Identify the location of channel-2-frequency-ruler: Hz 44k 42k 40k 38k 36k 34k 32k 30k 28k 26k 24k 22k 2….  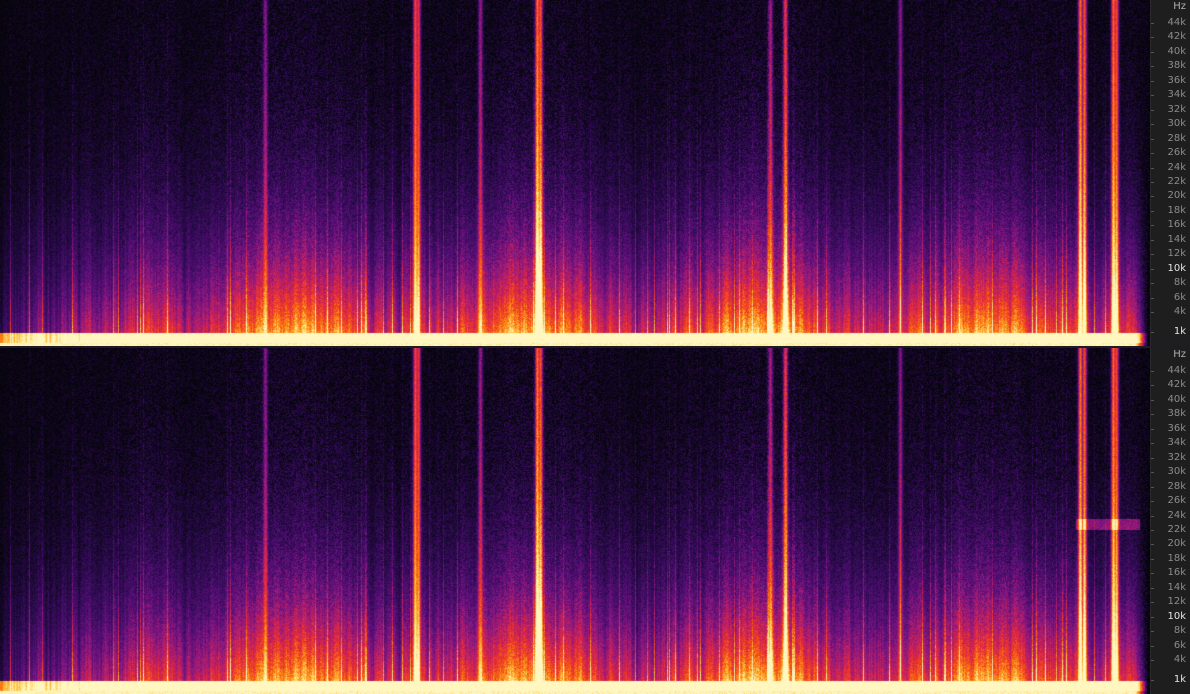
(1170, 521).